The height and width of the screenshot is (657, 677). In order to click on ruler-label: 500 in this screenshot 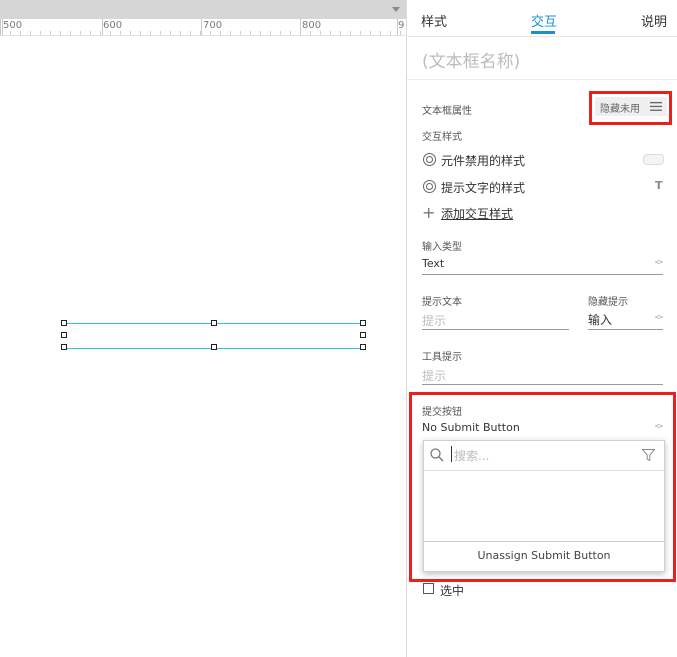, I will do `click(13, 25)`.